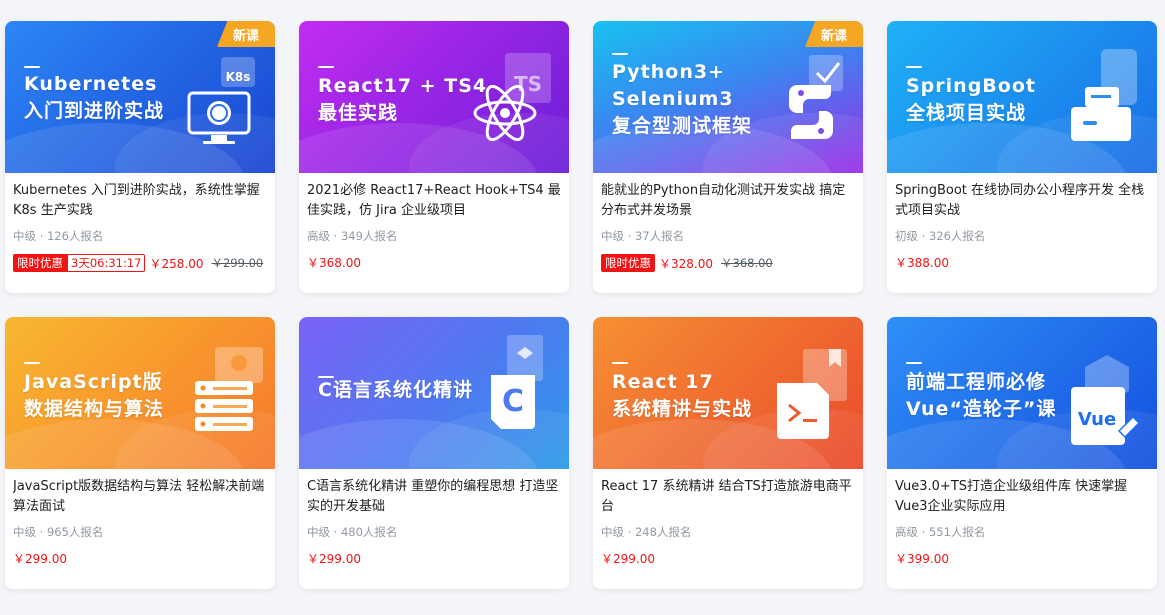  I want to click on course-banner: 前端工程师必修 Vue“造轮子”课 Vue, so click(1022, 393).